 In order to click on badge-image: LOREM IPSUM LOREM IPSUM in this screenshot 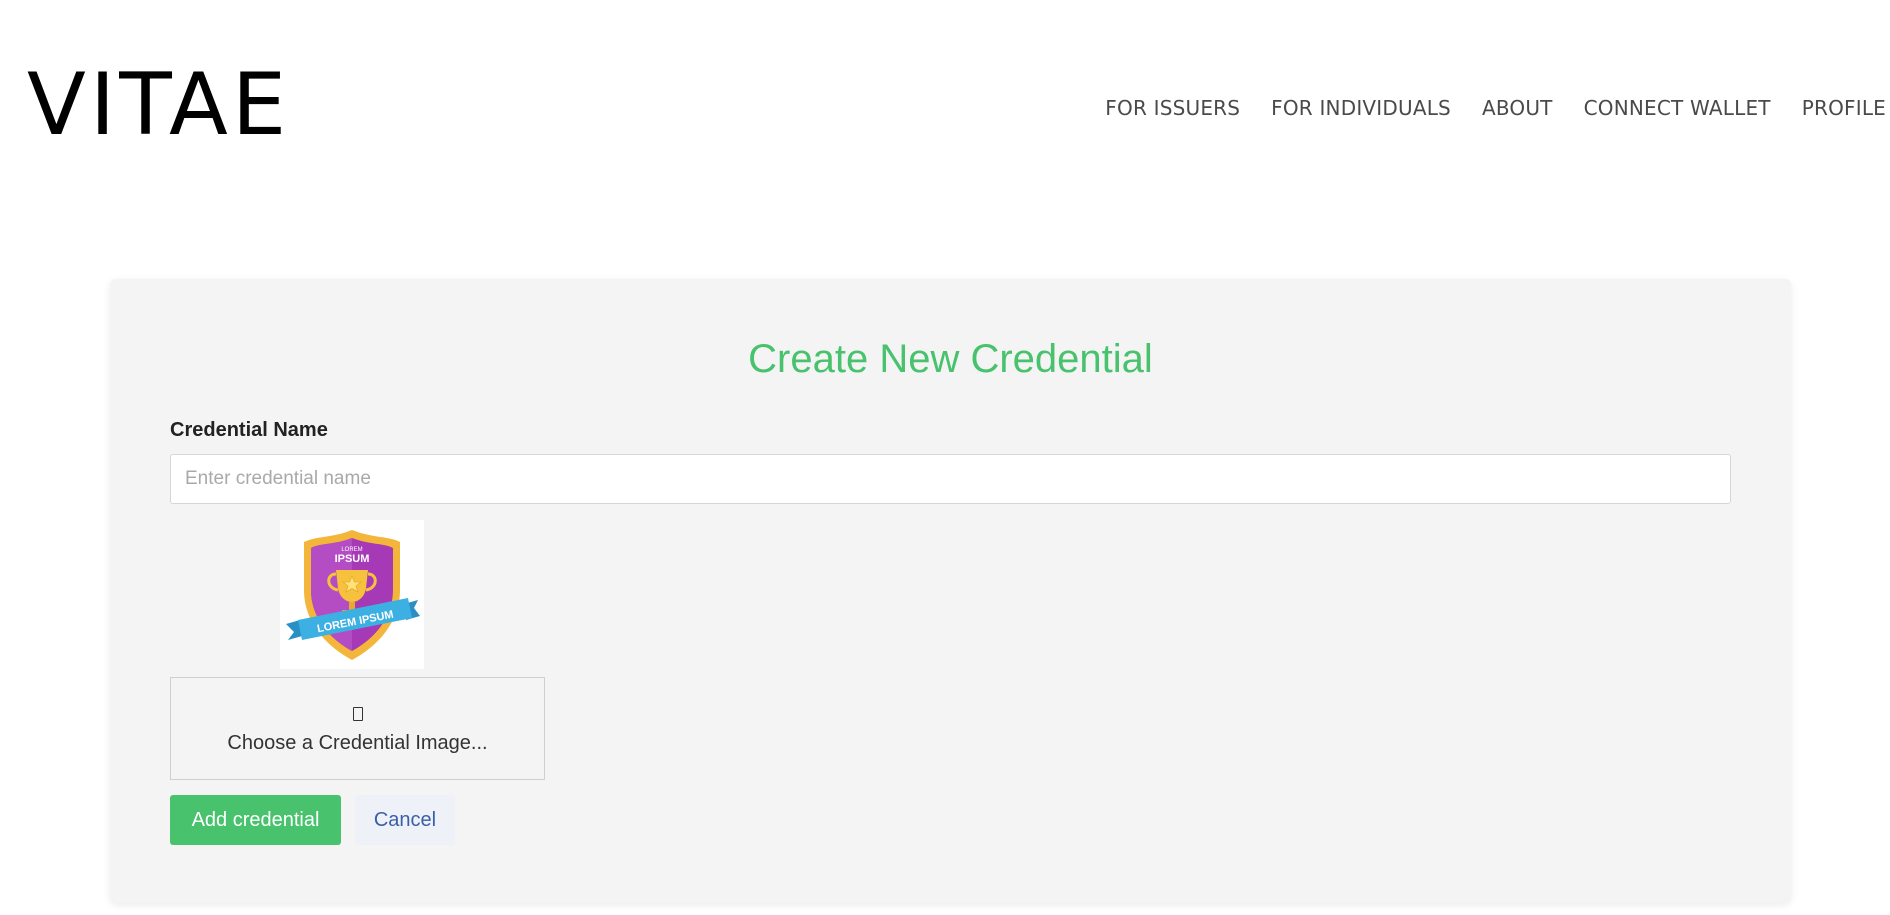, I will do `click(353, 595)`.